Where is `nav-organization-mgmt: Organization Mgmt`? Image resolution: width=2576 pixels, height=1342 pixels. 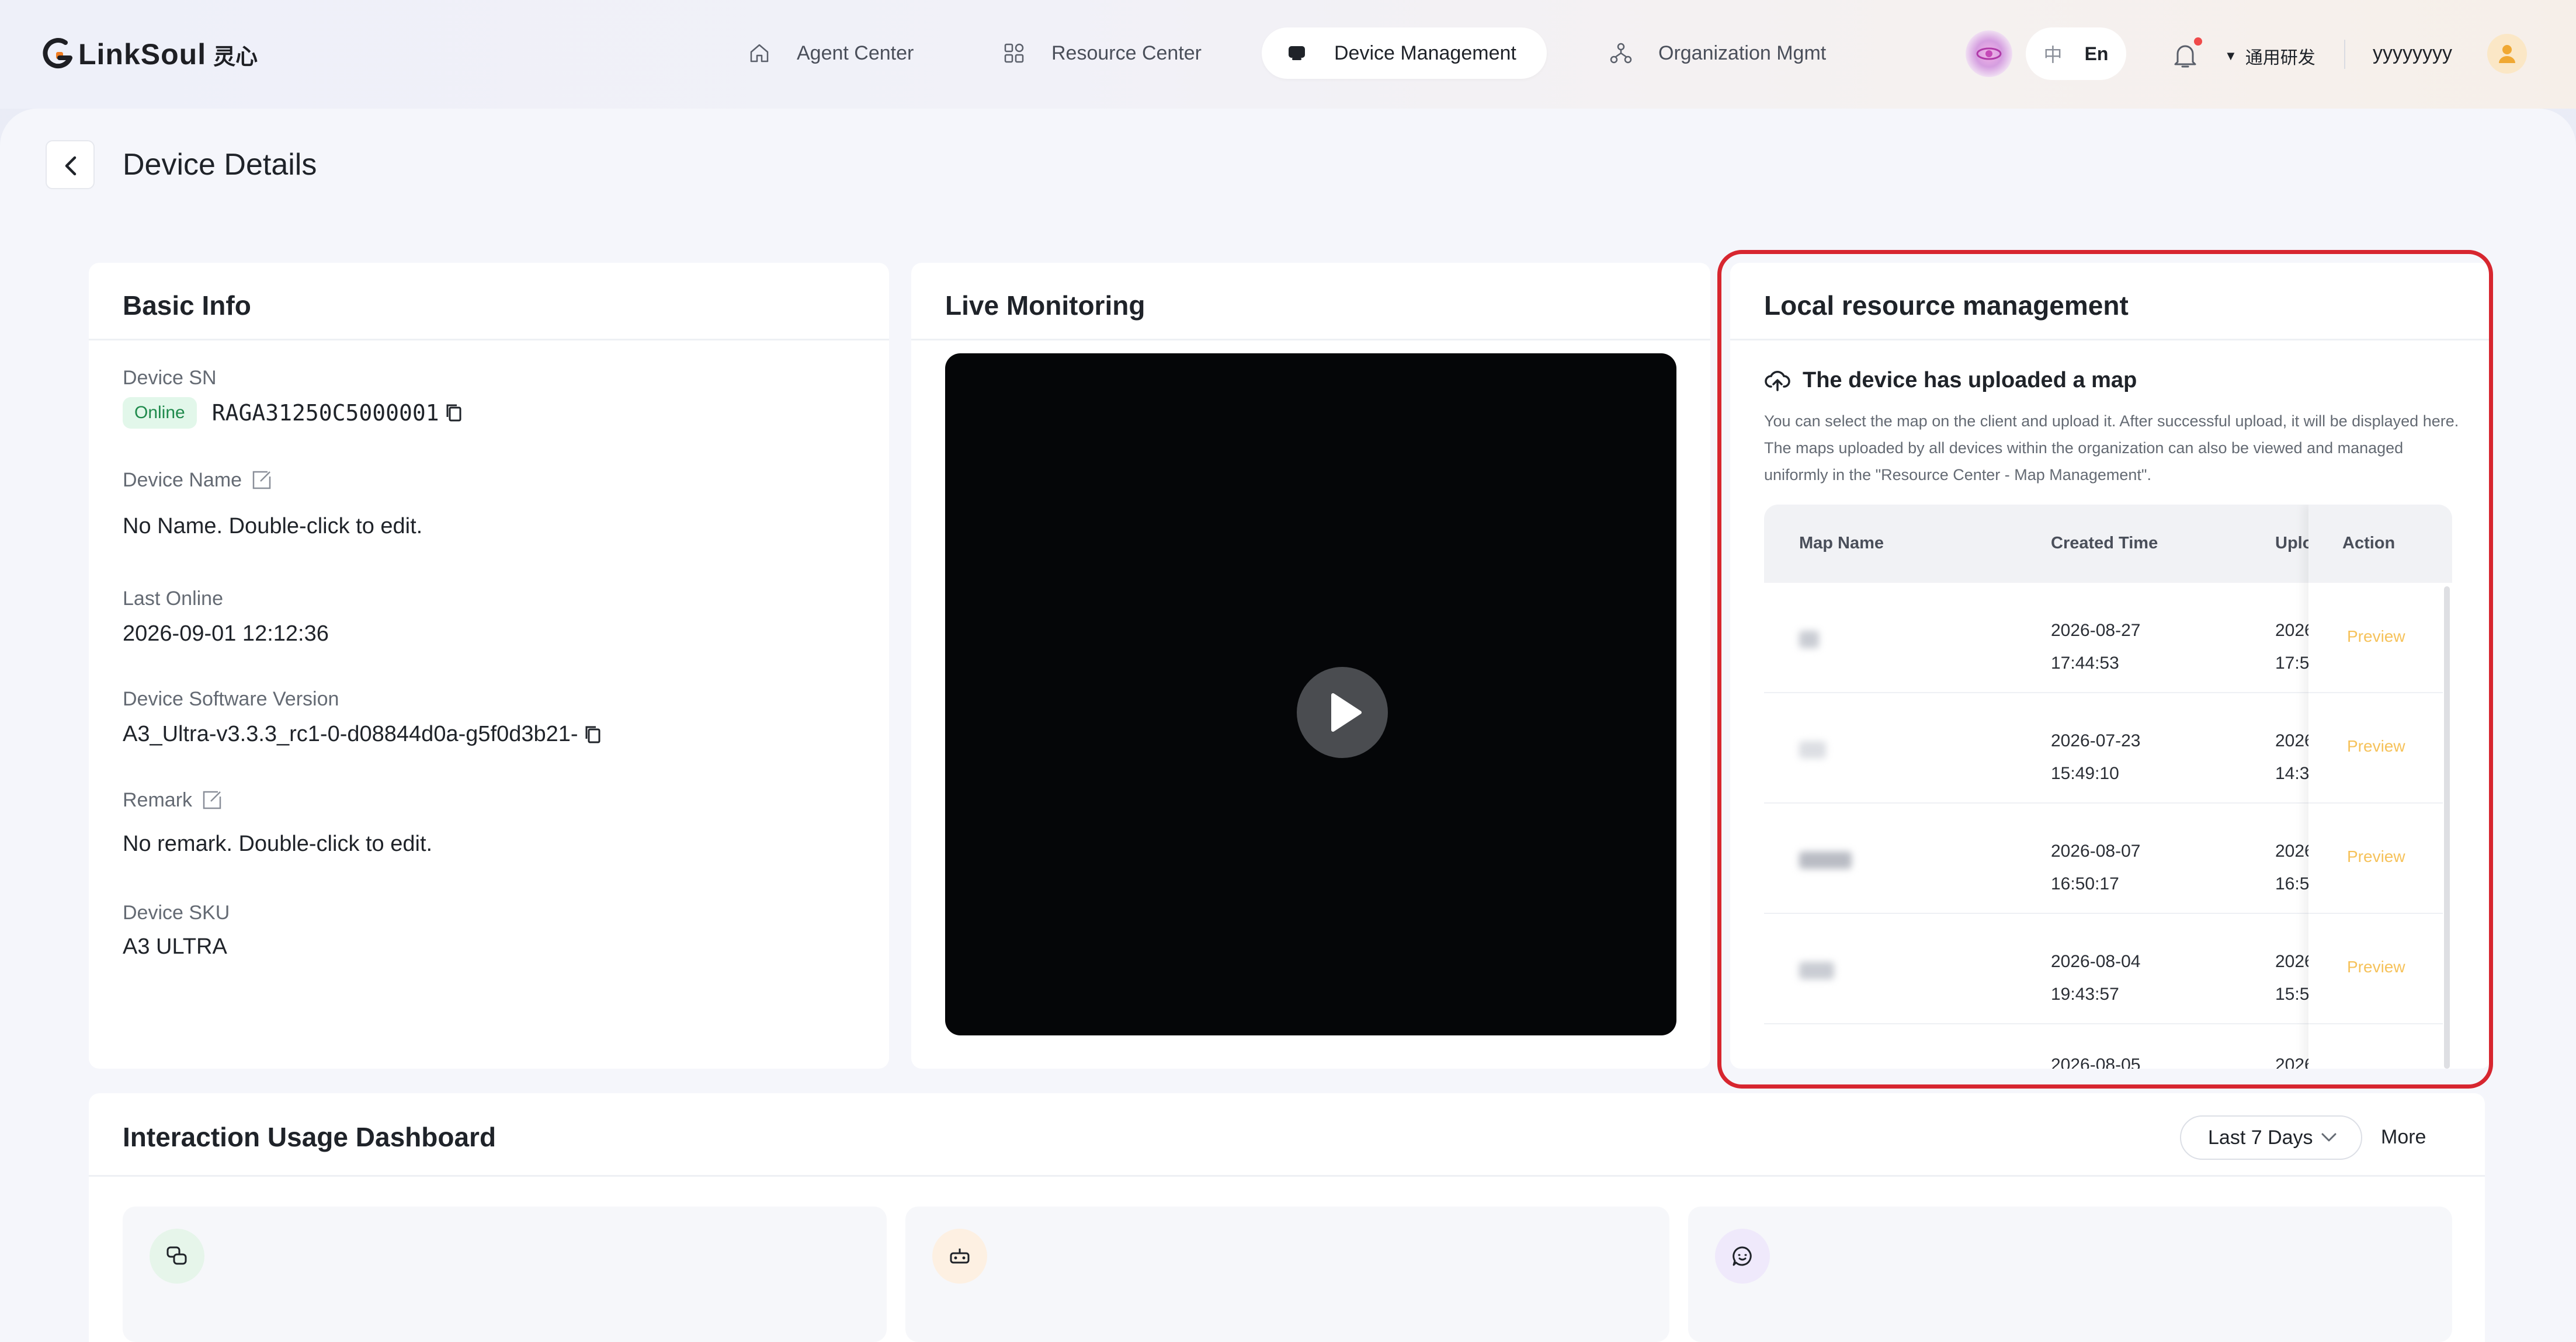
nav-organization-mgmt: Organization Mgmt is located at coordinates (1717, 53).